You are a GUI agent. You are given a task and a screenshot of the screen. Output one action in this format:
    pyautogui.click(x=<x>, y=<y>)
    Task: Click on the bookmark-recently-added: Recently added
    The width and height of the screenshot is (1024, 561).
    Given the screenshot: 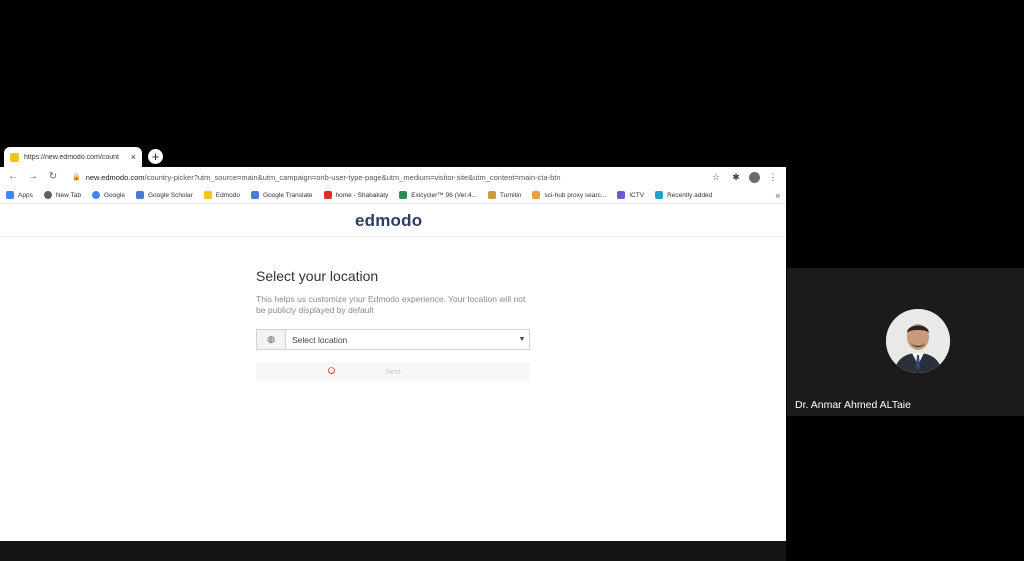 What is the action you would take?
    pyautogui.click(x=683, y=195)
    